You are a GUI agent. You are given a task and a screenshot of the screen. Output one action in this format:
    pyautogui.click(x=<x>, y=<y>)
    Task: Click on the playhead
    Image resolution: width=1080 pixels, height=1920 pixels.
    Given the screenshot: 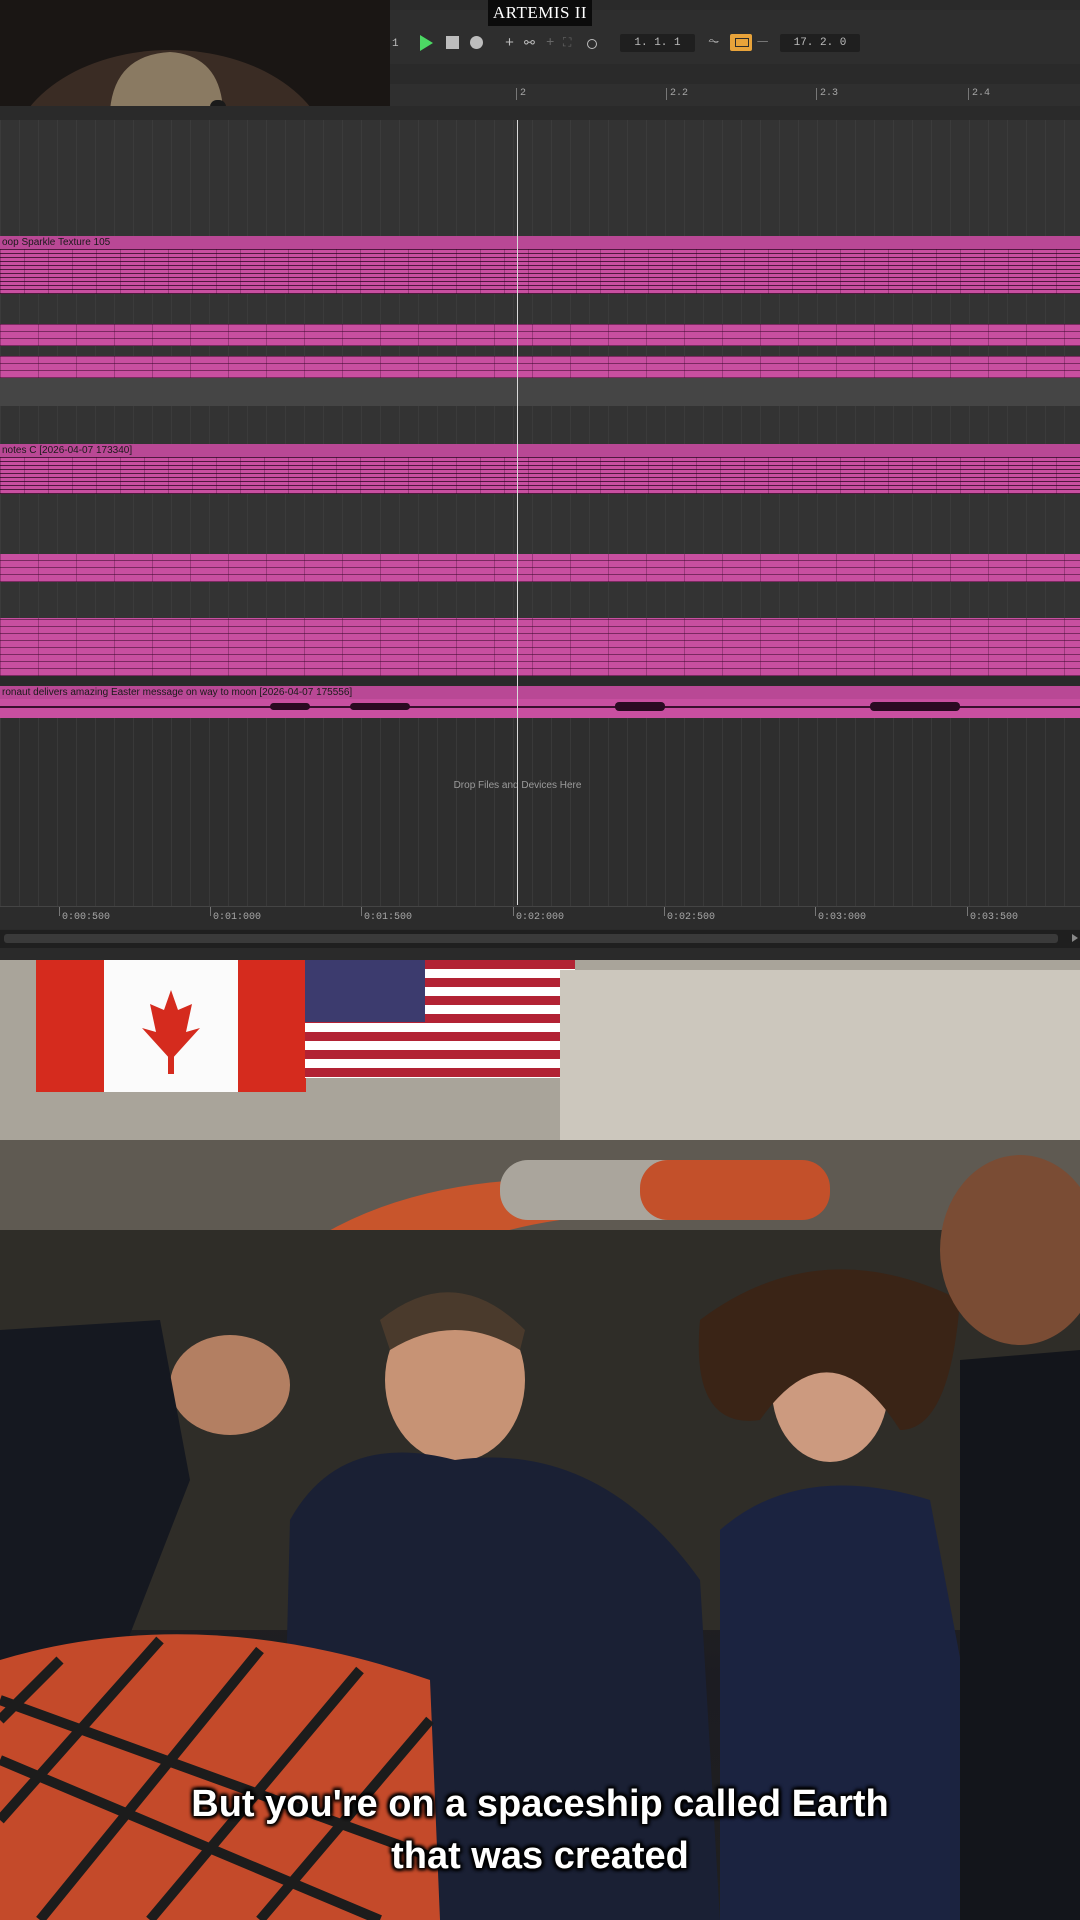 What is the action you would take?
    pyautogui.click(x=517, y=512)
    